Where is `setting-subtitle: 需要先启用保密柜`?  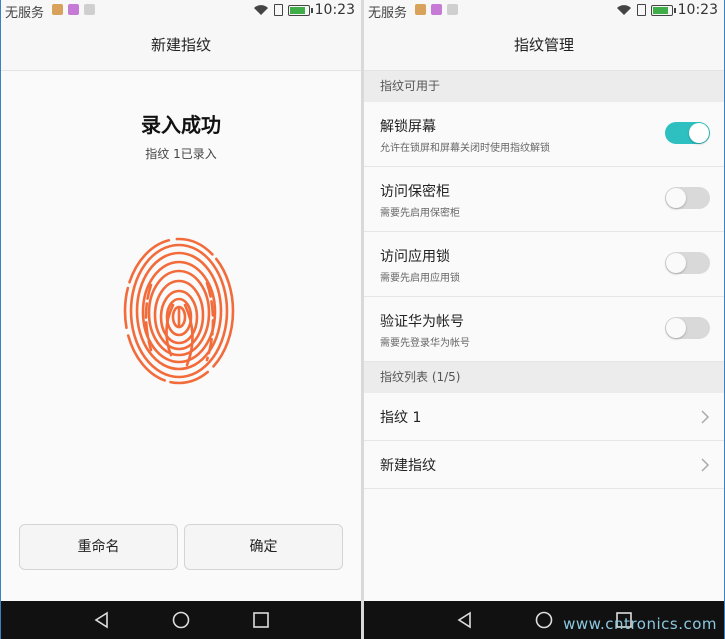 setting-subtitle: 需要先启用保密柜 is located at coordinates (420, 213).